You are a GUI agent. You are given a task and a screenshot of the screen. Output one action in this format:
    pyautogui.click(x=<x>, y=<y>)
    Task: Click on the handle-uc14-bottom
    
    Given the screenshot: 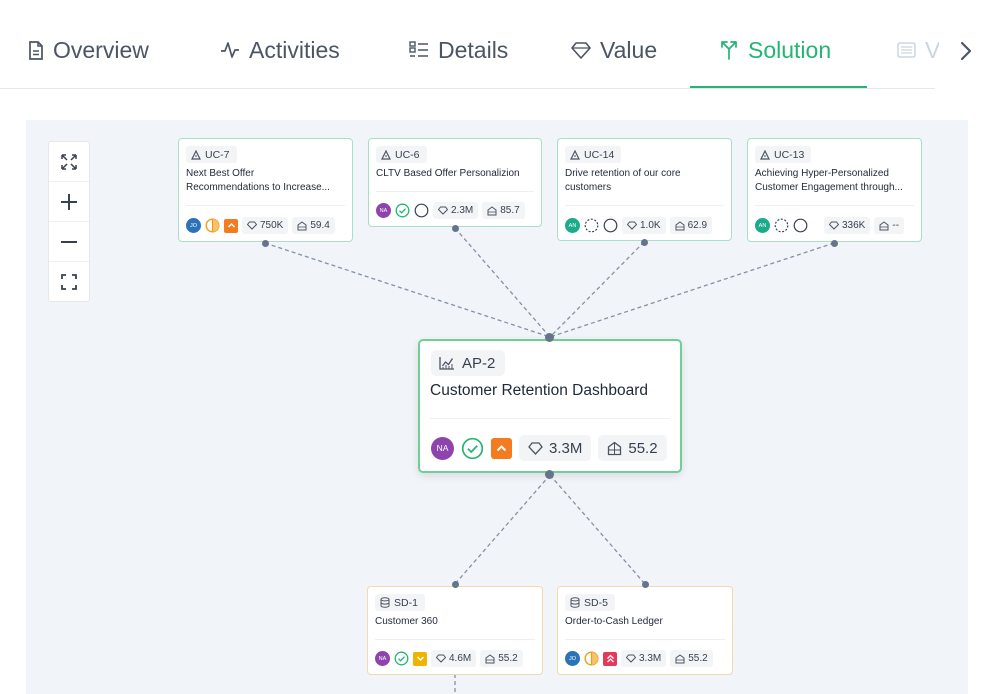 What is the action you would take?
    pyautogui.click(x=644, y=242)
    